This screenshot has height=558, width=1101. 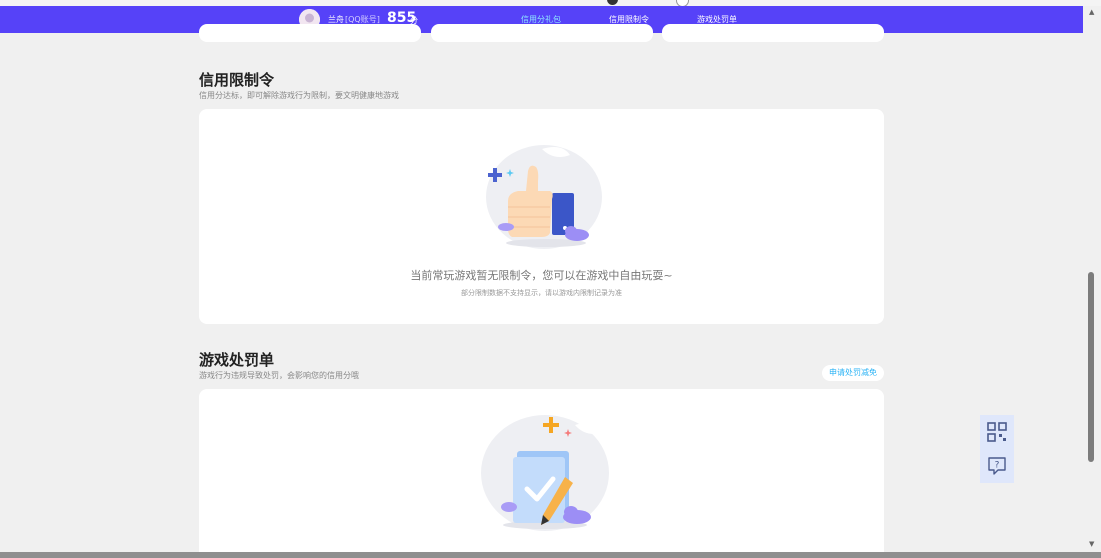 I want to click on thumbs-up-illustration, so click(x=544, y=197).